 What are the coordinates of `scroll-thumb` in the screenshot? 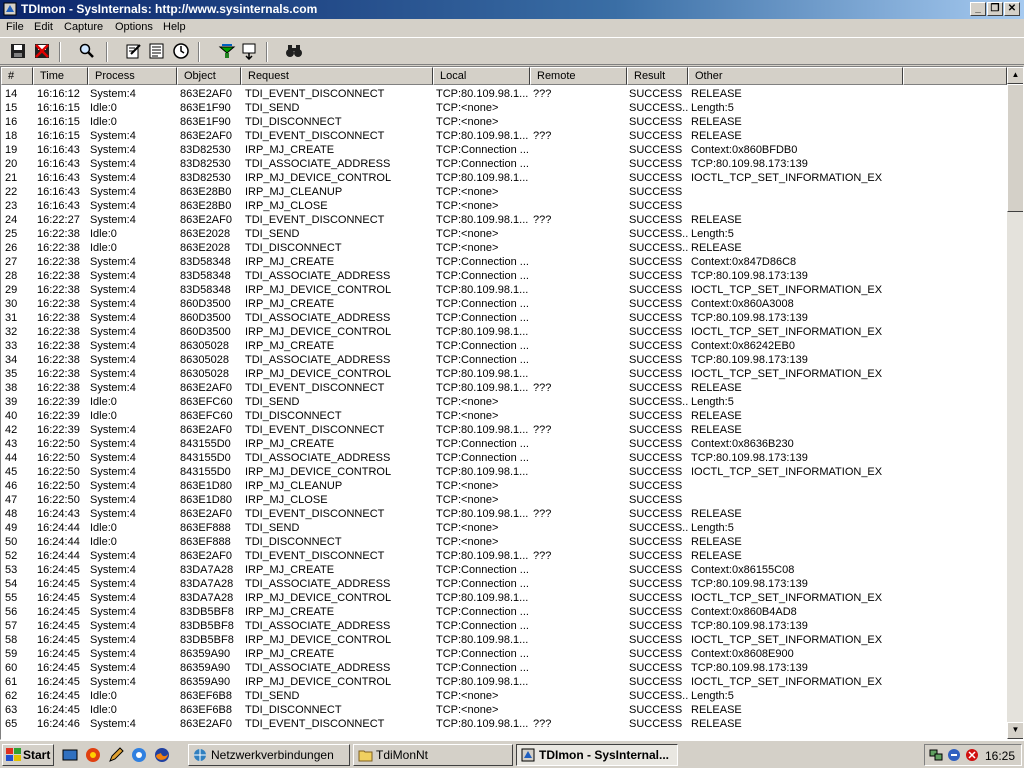 It's located at (1015, 148).